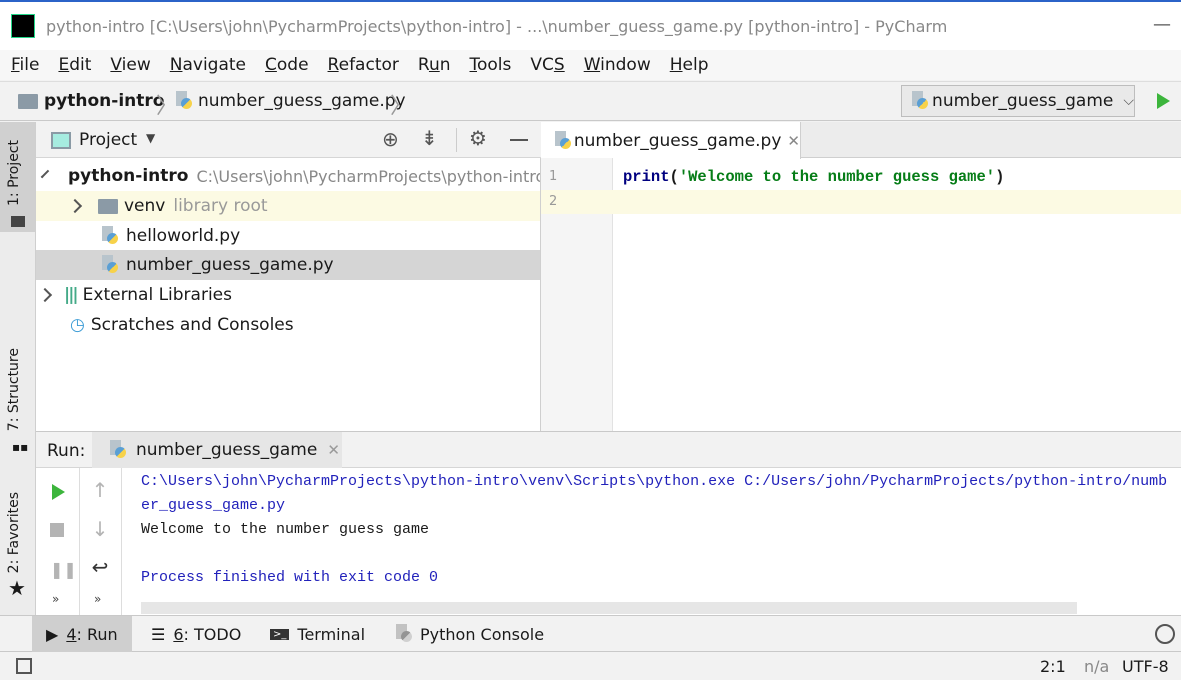 The image size is (1181, 680). I want to click on menu-Edit: Edit, so click(73, 65).